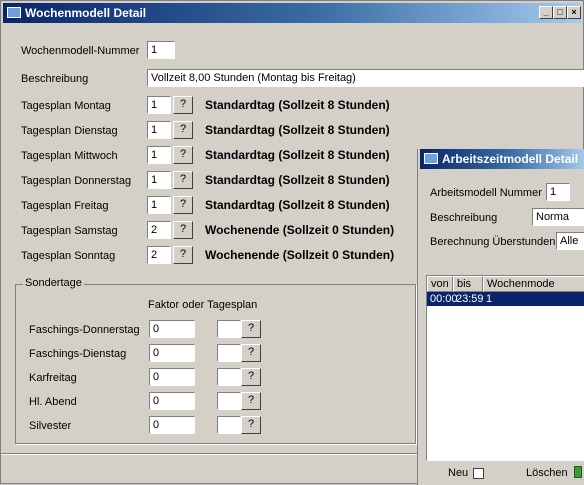 The height and width of the screenshot is (485, 584). I want to click on modell-table: von bis Wochenmode 00:00 23:59 1, so click(505, 368).